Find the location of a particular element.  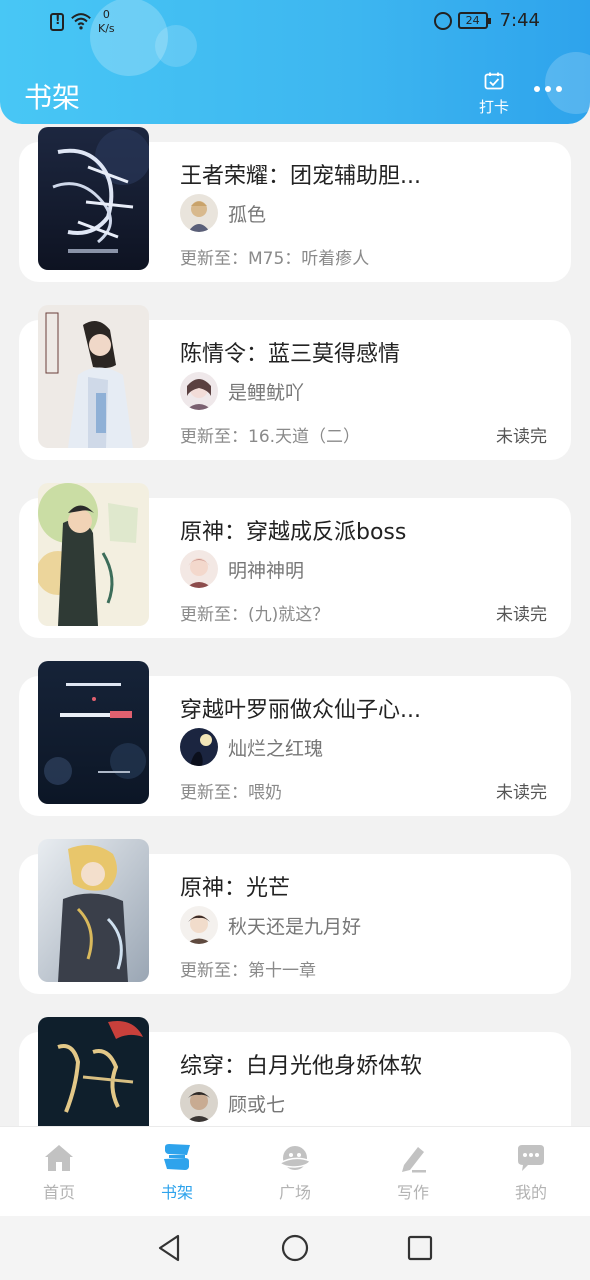

status-time: 7:44 is located at coordinates (519, 20).